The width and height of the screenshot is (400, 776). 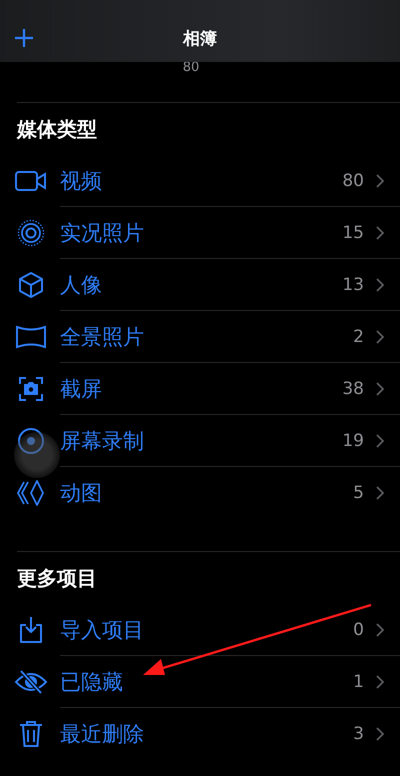 I want to click on album-name: 屏幕录制, so click(x=102, y=441).